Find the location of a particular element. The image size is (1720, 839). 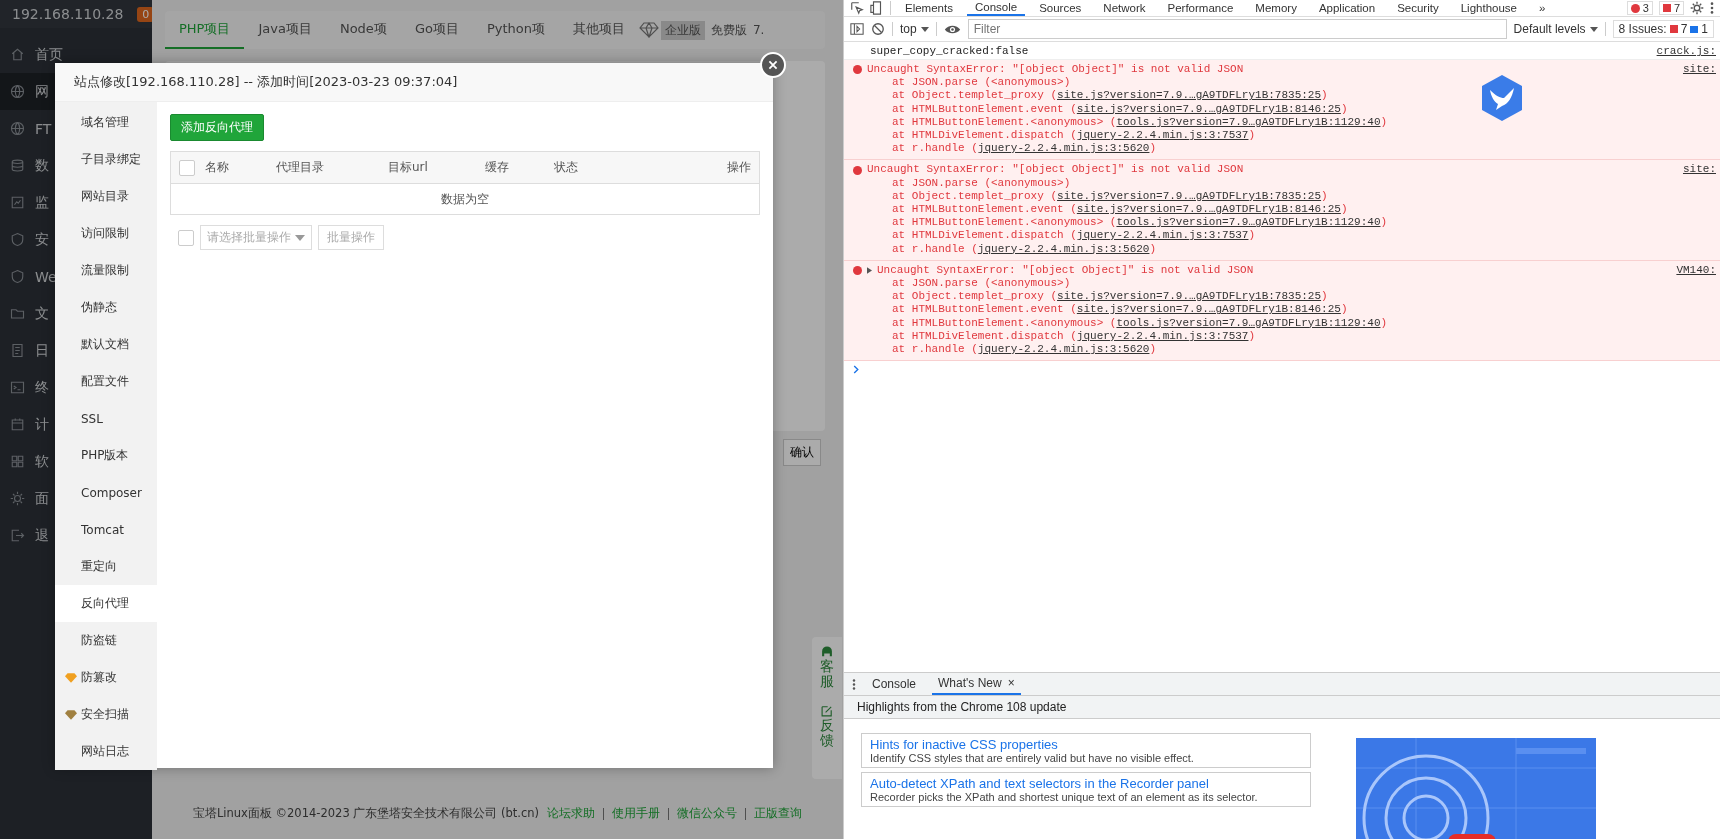

column-header: 名称 is located at coordinates (217, 167).